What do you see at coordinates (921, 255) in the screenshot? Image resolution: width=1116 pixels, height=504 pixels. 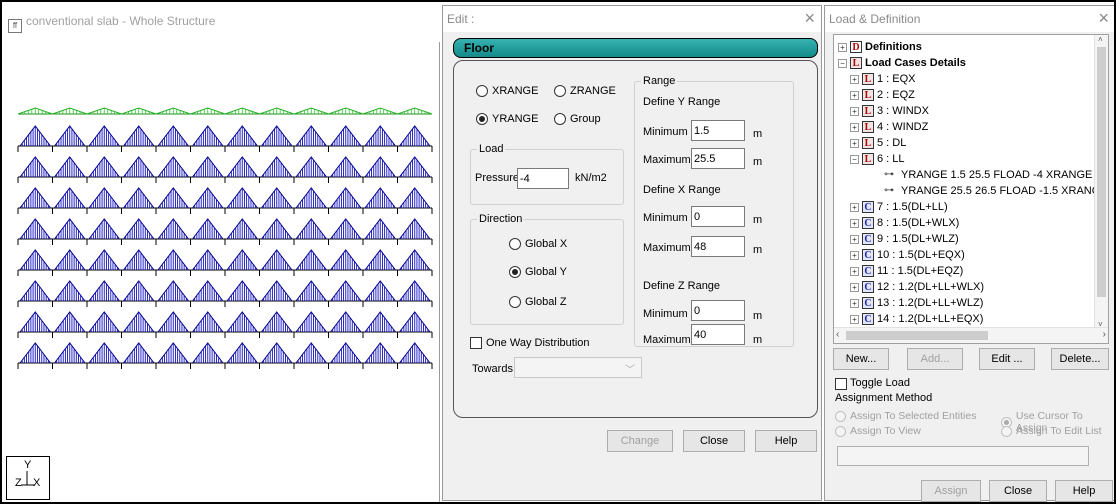 I see `tree-load-case-label: 10 : 1.5(DL+EQX)` at bounding box center [921, 255].